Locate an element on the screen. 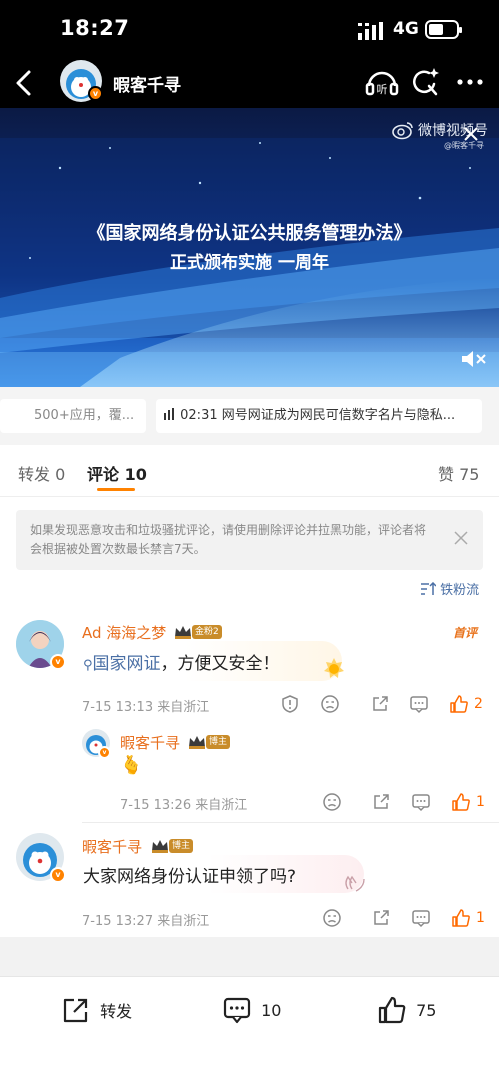  comment-meta: 7-15 13:13 来自浙江 is located at coordinates (146, 707).